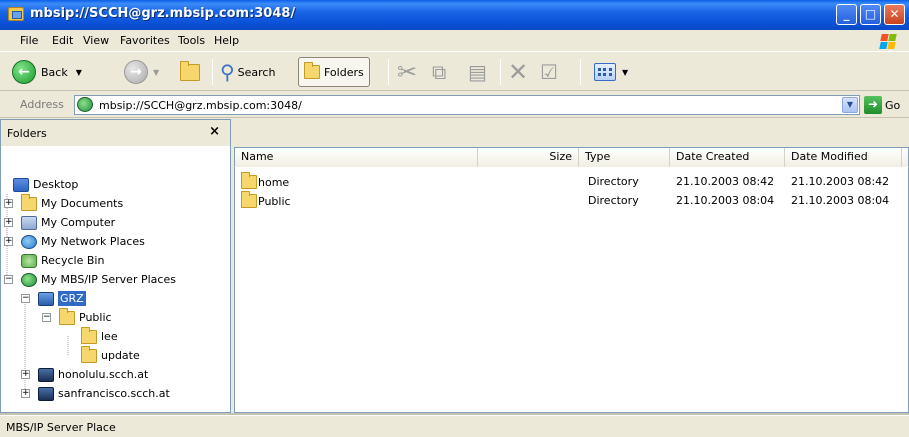  Describe the element at coordinates (477, 72) in the screenshot. I see `paste-button: ▤` at that location.